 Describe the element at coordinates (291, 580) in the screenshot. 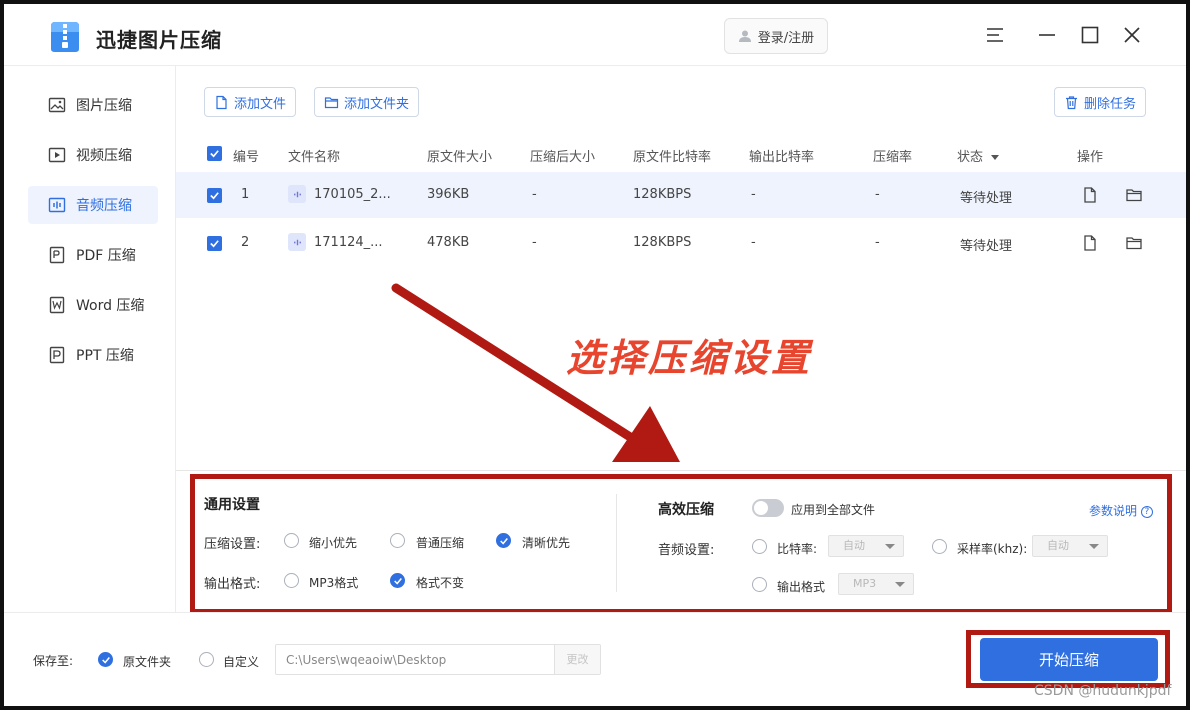

I see `radio-mp3-format` at that location.